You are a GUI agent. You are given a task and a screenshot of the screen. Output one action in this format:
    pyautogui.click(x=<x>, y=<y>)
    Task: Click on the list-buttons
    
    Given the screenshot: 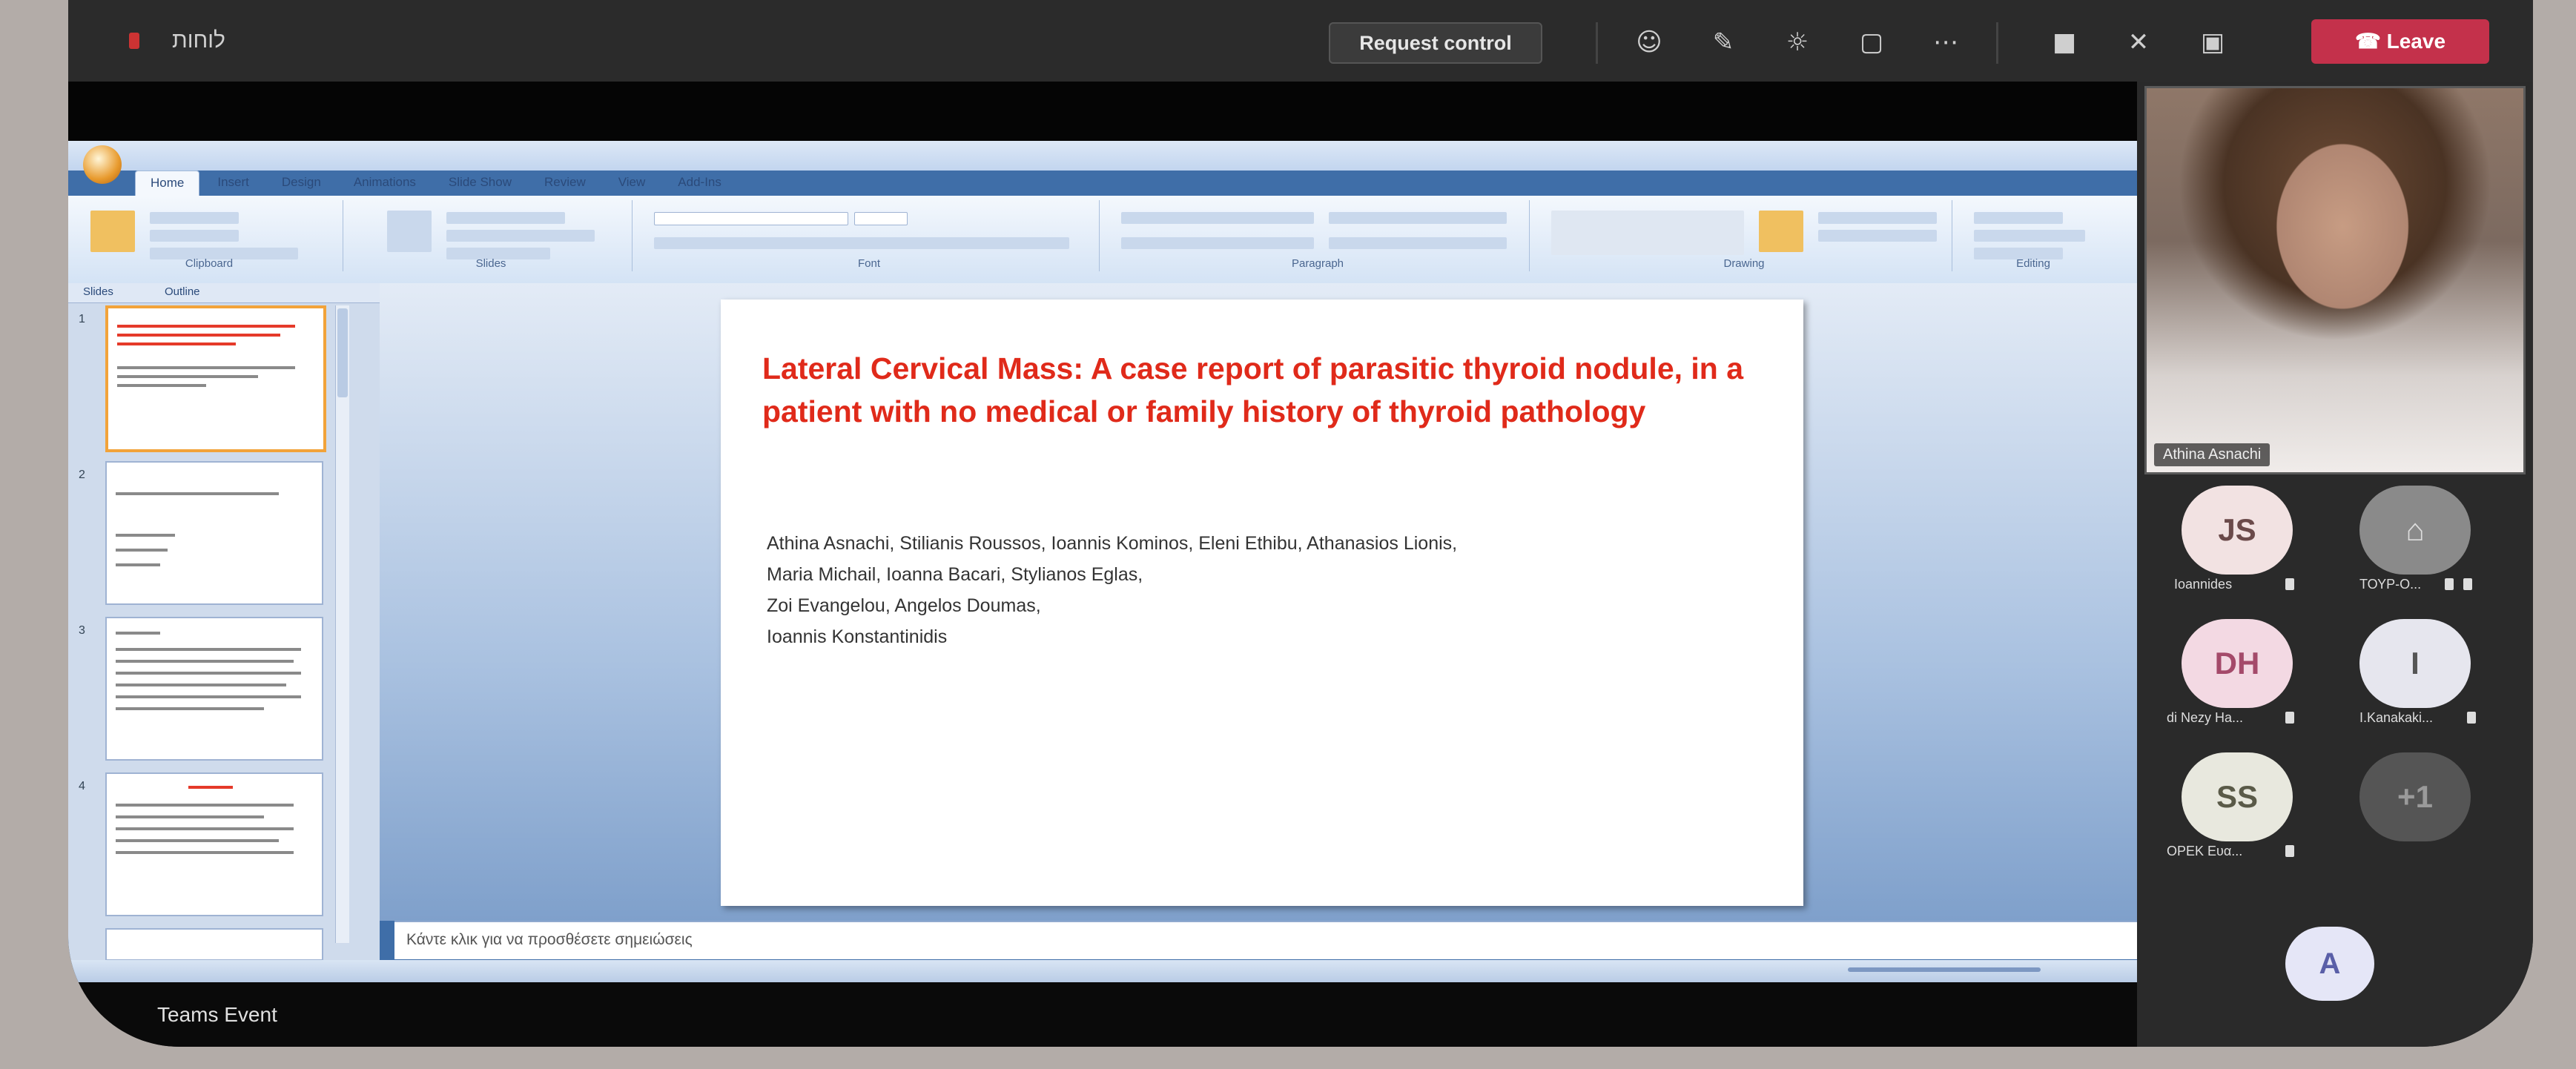 What is the action you would take?
    pyautogui.click(x=1217, y=218)
    